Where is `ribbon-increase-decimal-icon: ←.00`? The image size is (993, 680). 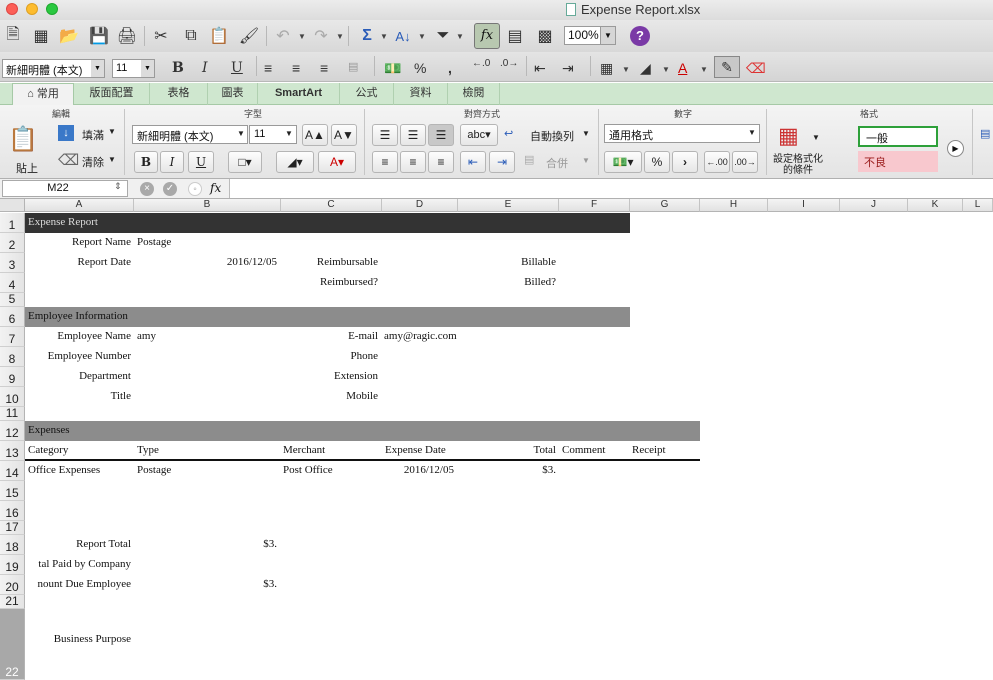 ribbon-increase-decimal-icon: ←.00 is located at coordinates (717, 162).